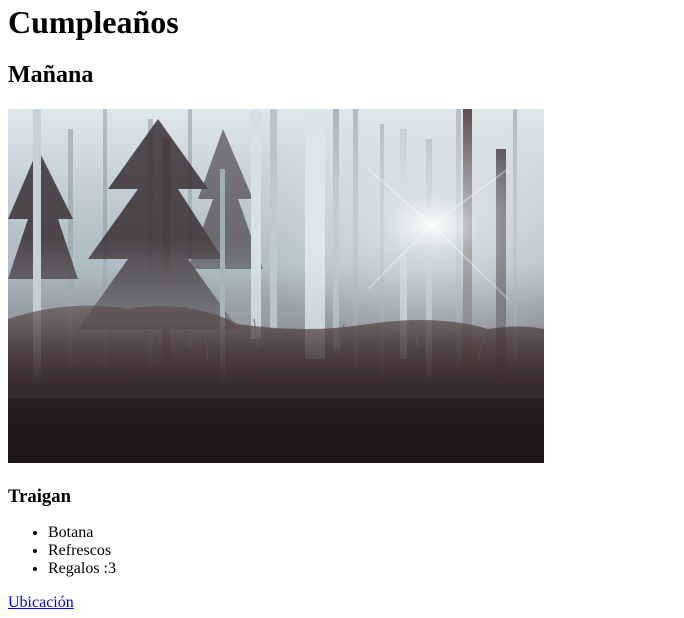 The width and height of the screenshot is (684, 618). I want to click on list-item: Refrescos, so click(362, 551).